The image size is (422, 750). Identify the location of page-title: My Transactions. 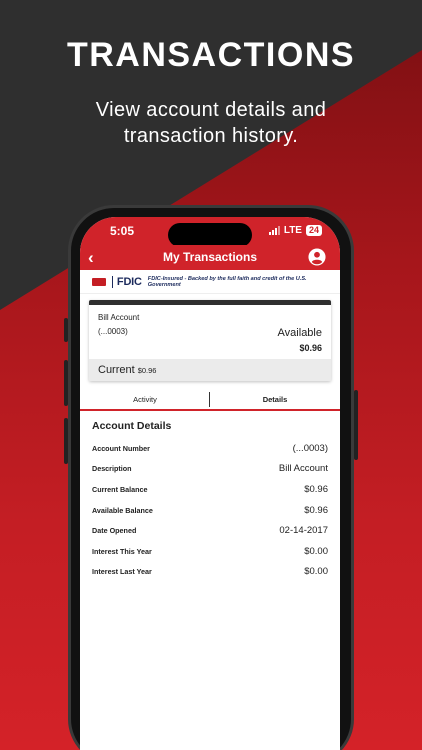
(210, 257).